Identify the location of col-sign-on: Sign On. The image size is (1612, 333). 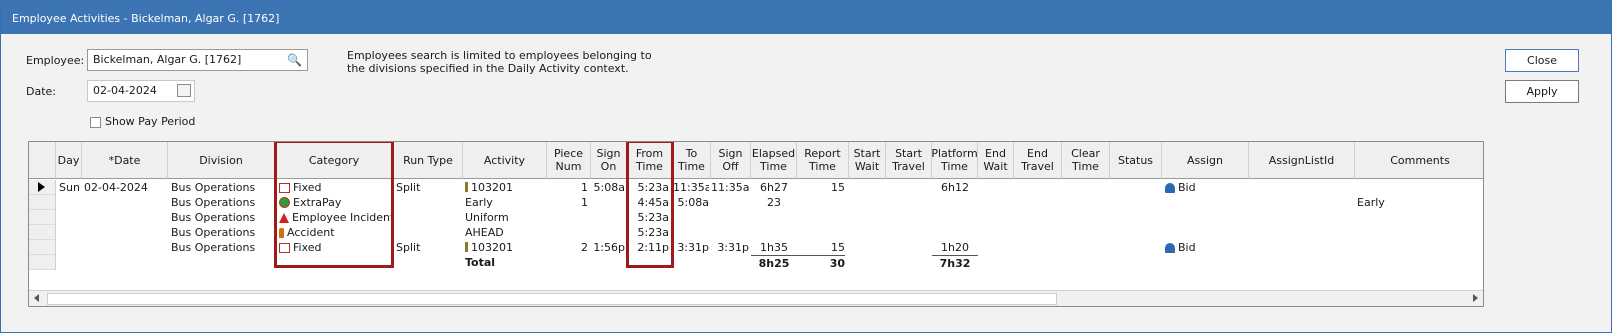
(609, 160).